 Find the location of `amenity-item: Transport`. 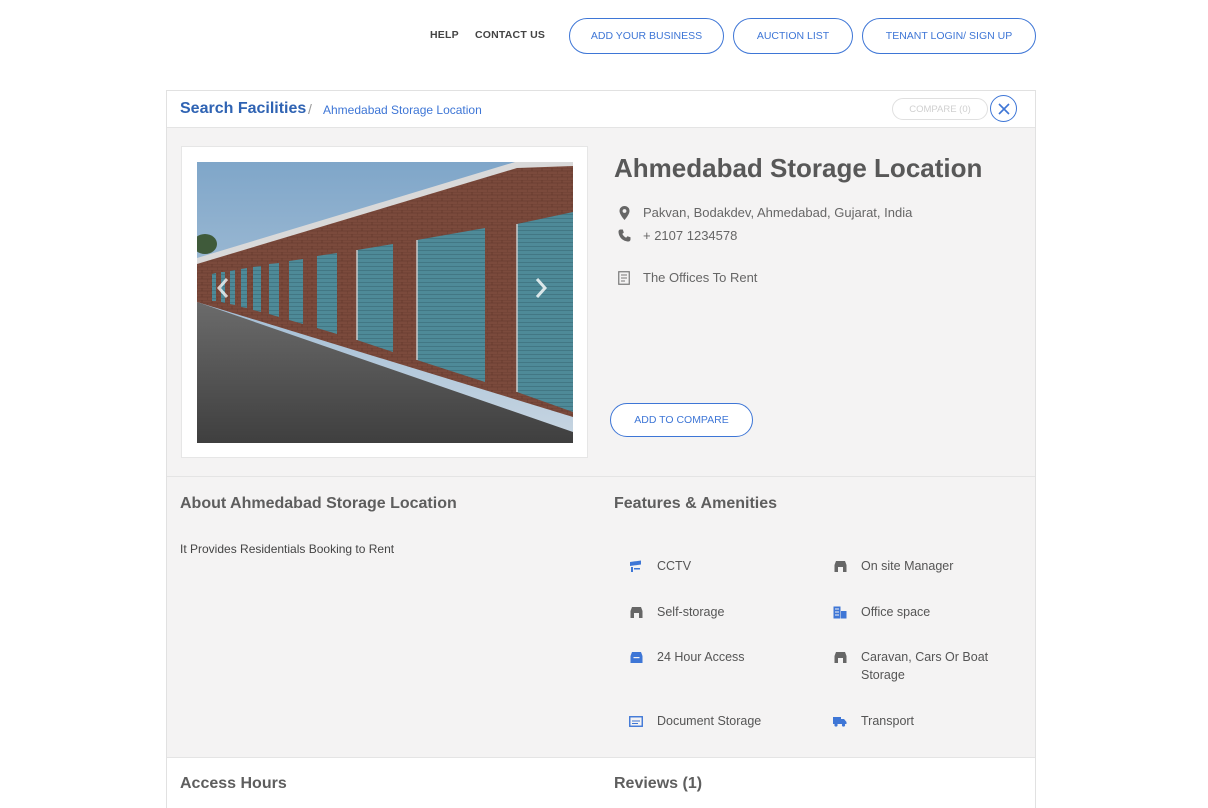

amenity-item: Transport is located at coordinates (873, 721).